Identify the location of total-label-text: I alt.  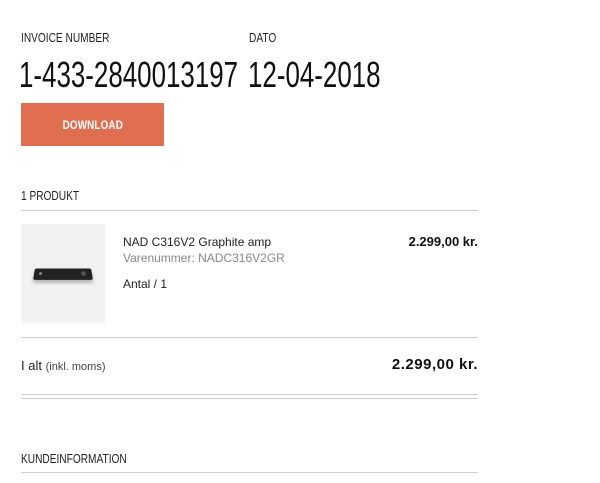
(31, 365).